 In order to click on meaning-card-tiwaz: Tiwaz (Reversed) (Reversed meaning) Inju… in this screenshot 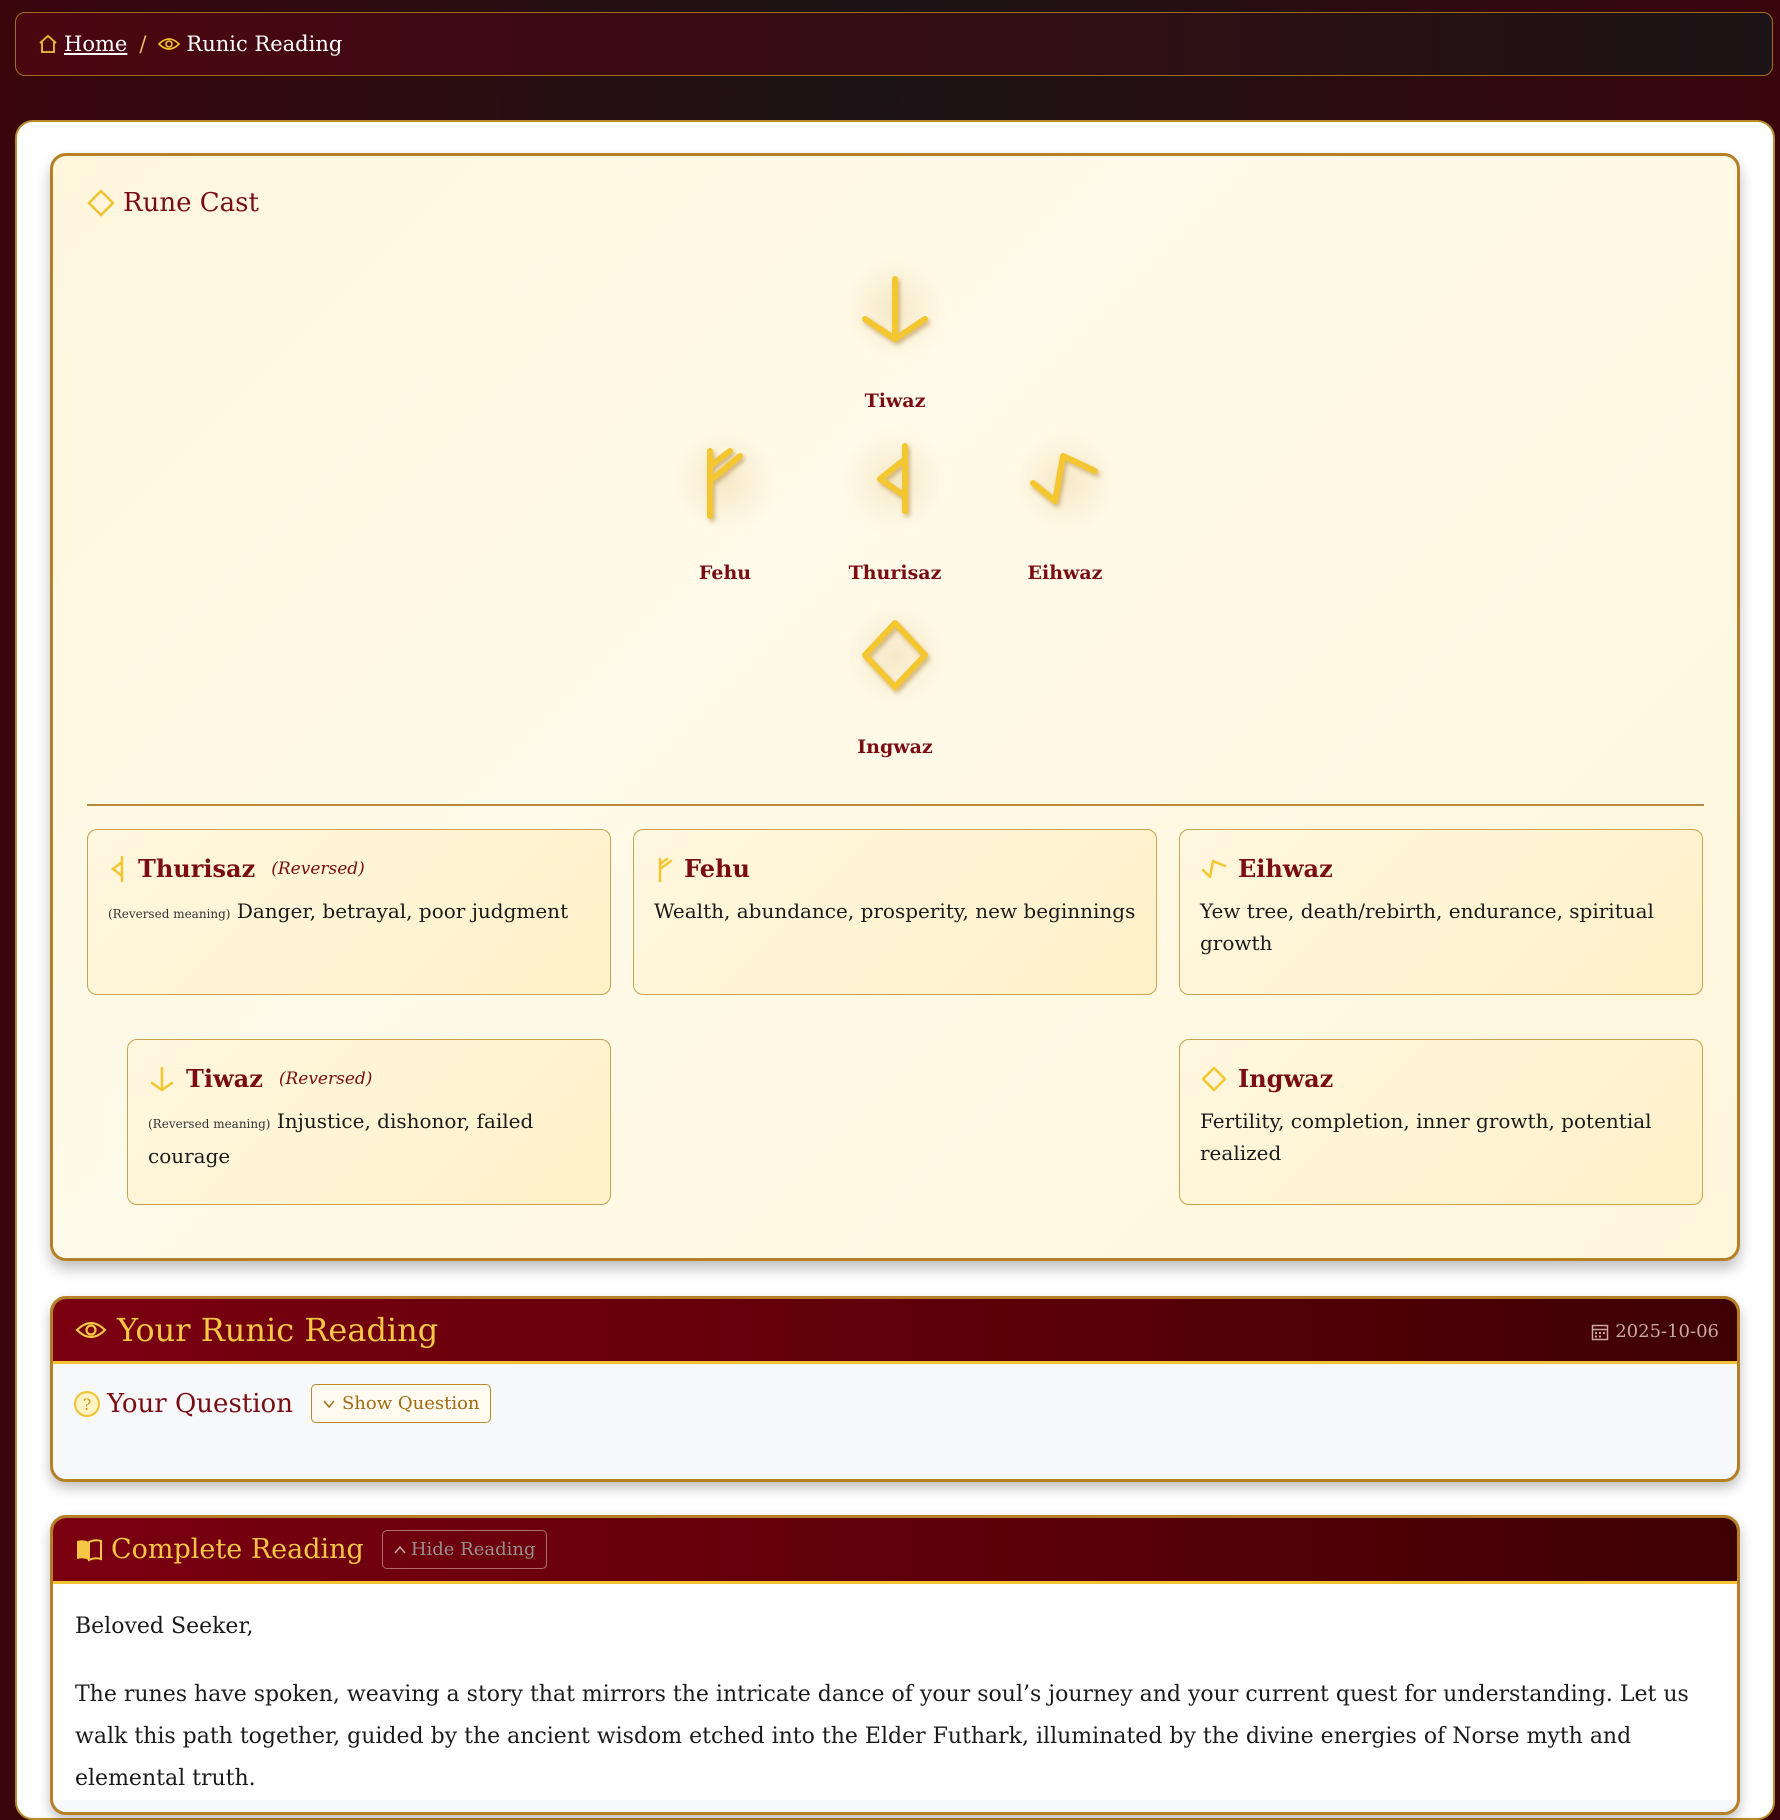, I will do `click(369, 1122)`.